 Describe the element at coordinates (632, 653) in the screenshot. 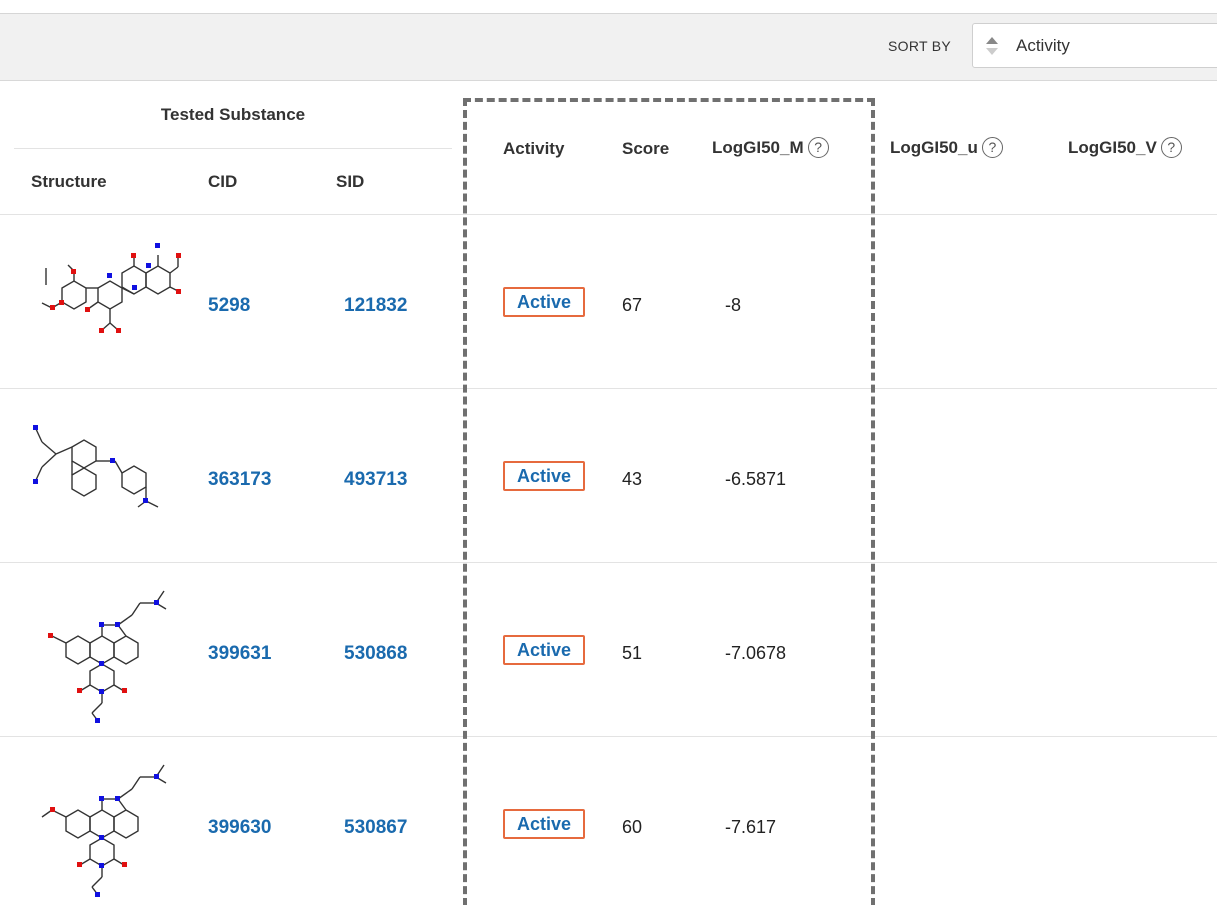

I see `score-value: 51` at that location.